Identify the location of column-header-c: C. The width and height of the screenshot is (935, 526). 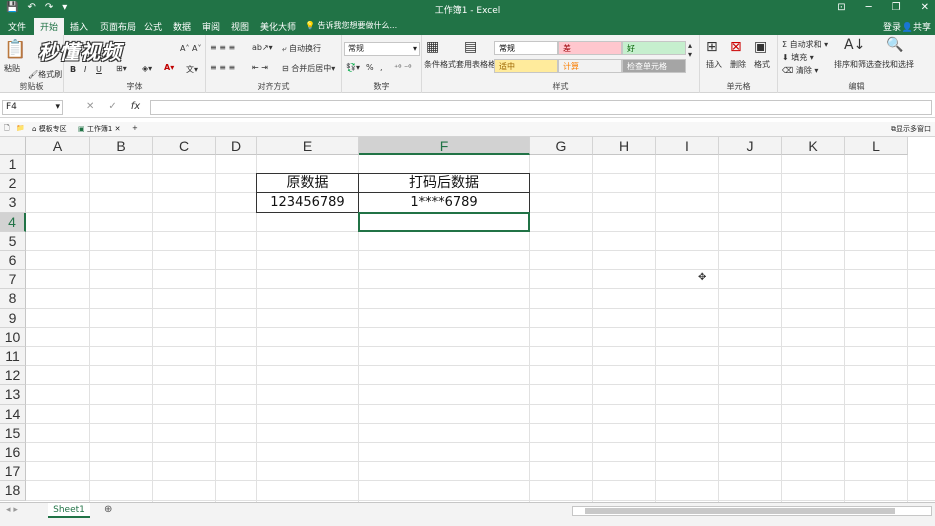
(184, 146).